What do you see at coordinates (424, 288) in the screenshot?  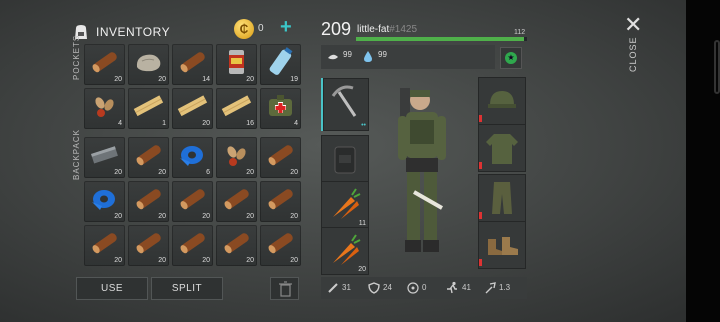 I see `combat-stats: 31 24 0 41 1.3` at bounding box center [424, 288].